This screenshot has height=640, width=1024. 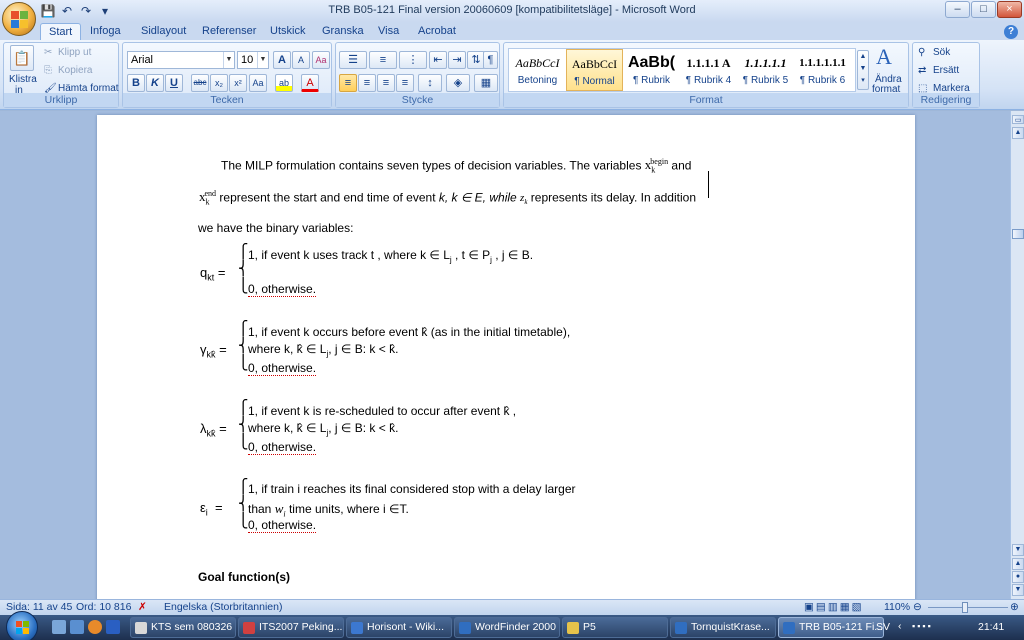 What do you see at coordinates (105, 31) in the screenshot?
I see `tab-infoga: Infoga` at bounding box center [105, 31].